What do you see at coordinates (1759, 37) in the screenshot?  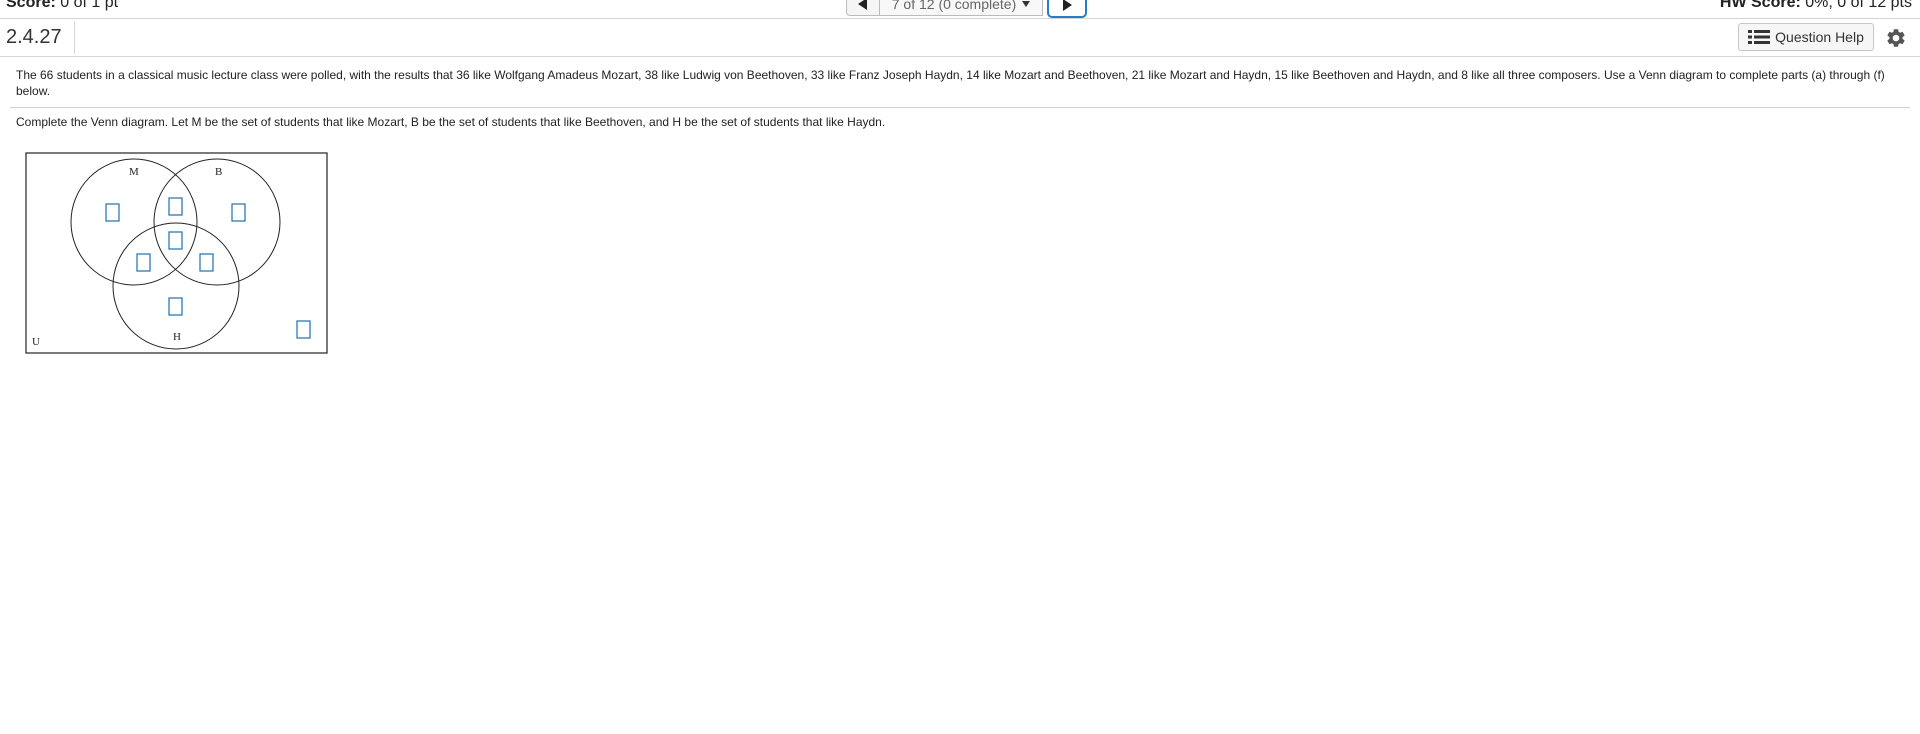 I see `list-icon` at bounding box center [1759, 37].